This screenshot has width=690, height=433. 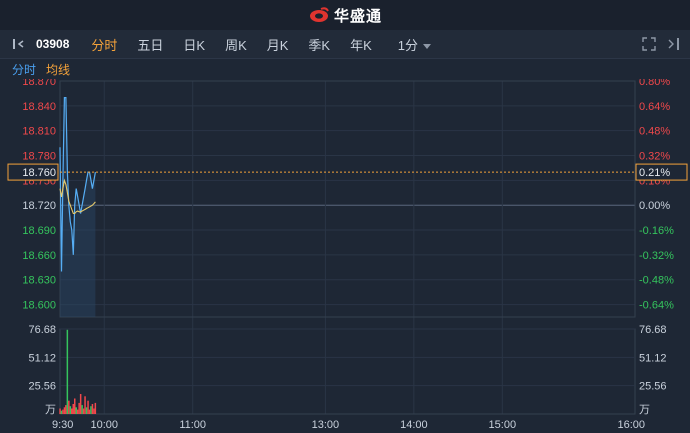 I want to click on fullscreen-icon, so click(x=649, y=44).